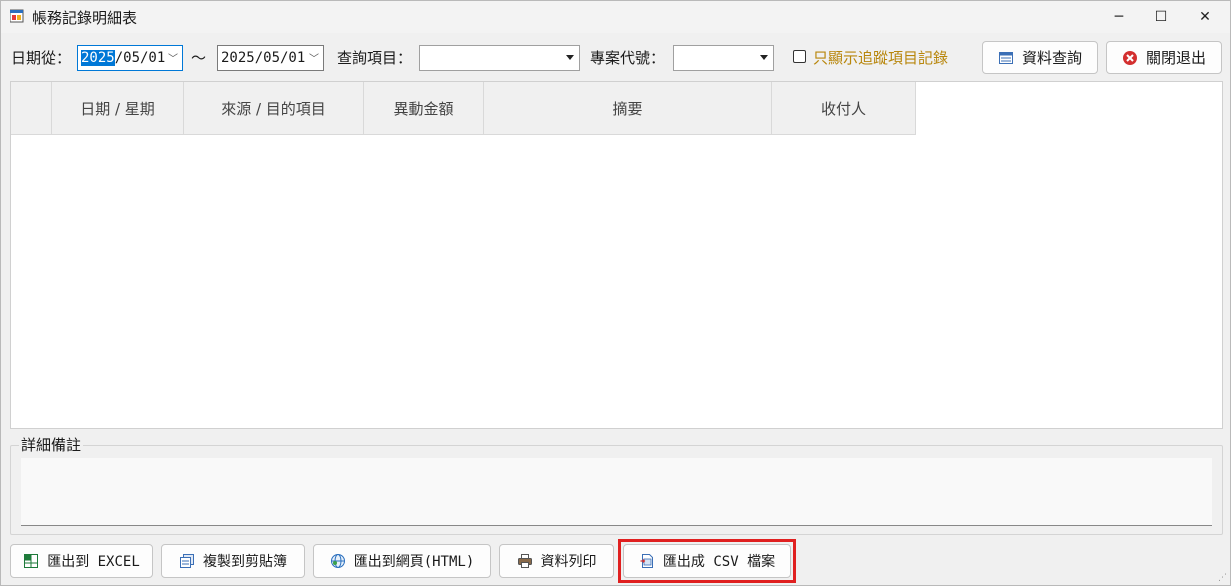  Describe the element at coordinates (140, 58) in the screenshot. I see `date-from-rest: /05/01` at that location.